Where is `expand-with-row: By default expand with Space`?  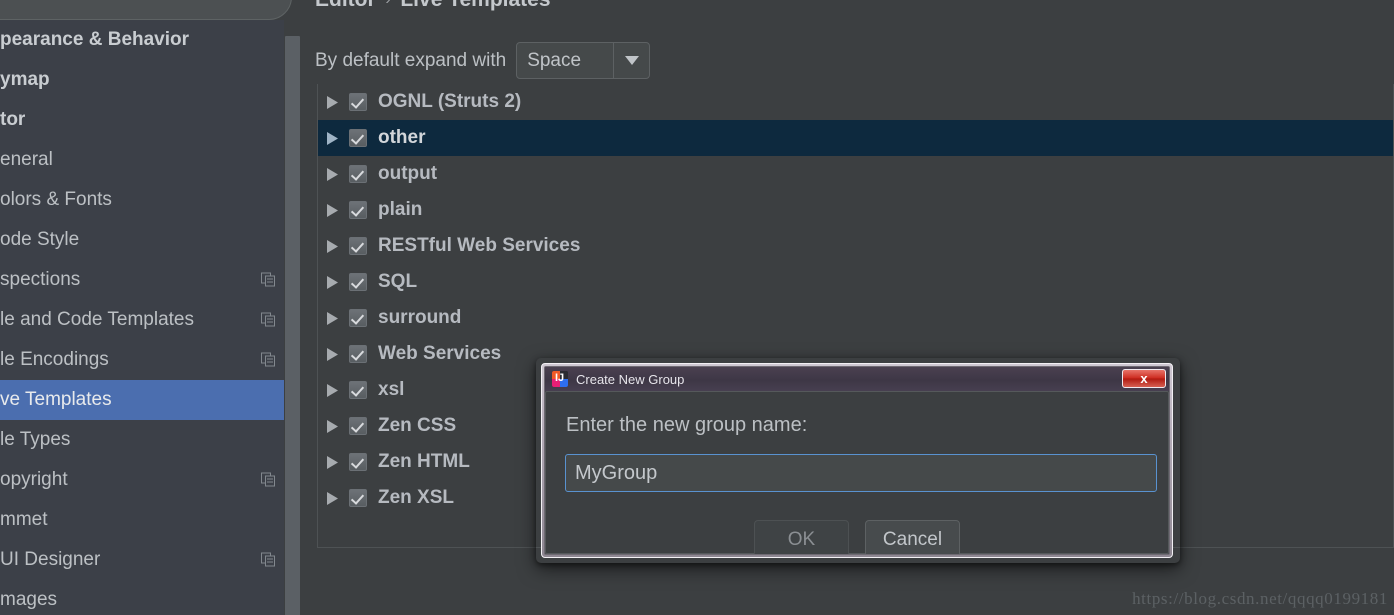
expand-with-row: By default expand with Space is located at coordinates (483, 60).